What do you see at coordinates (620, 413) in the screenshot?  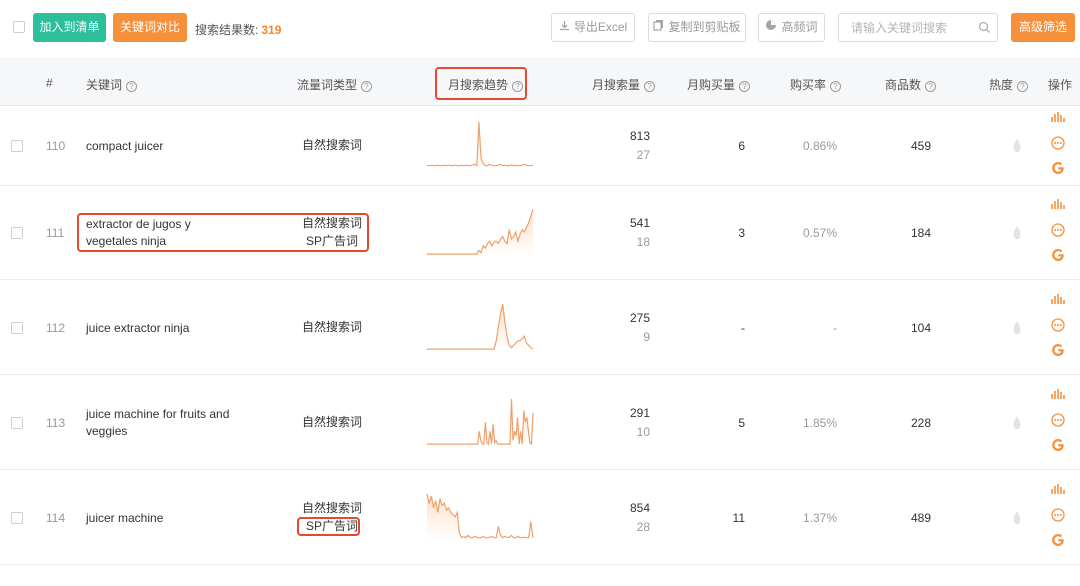 I see `monthly-search-value: 291` at bounding box center [620, 413].